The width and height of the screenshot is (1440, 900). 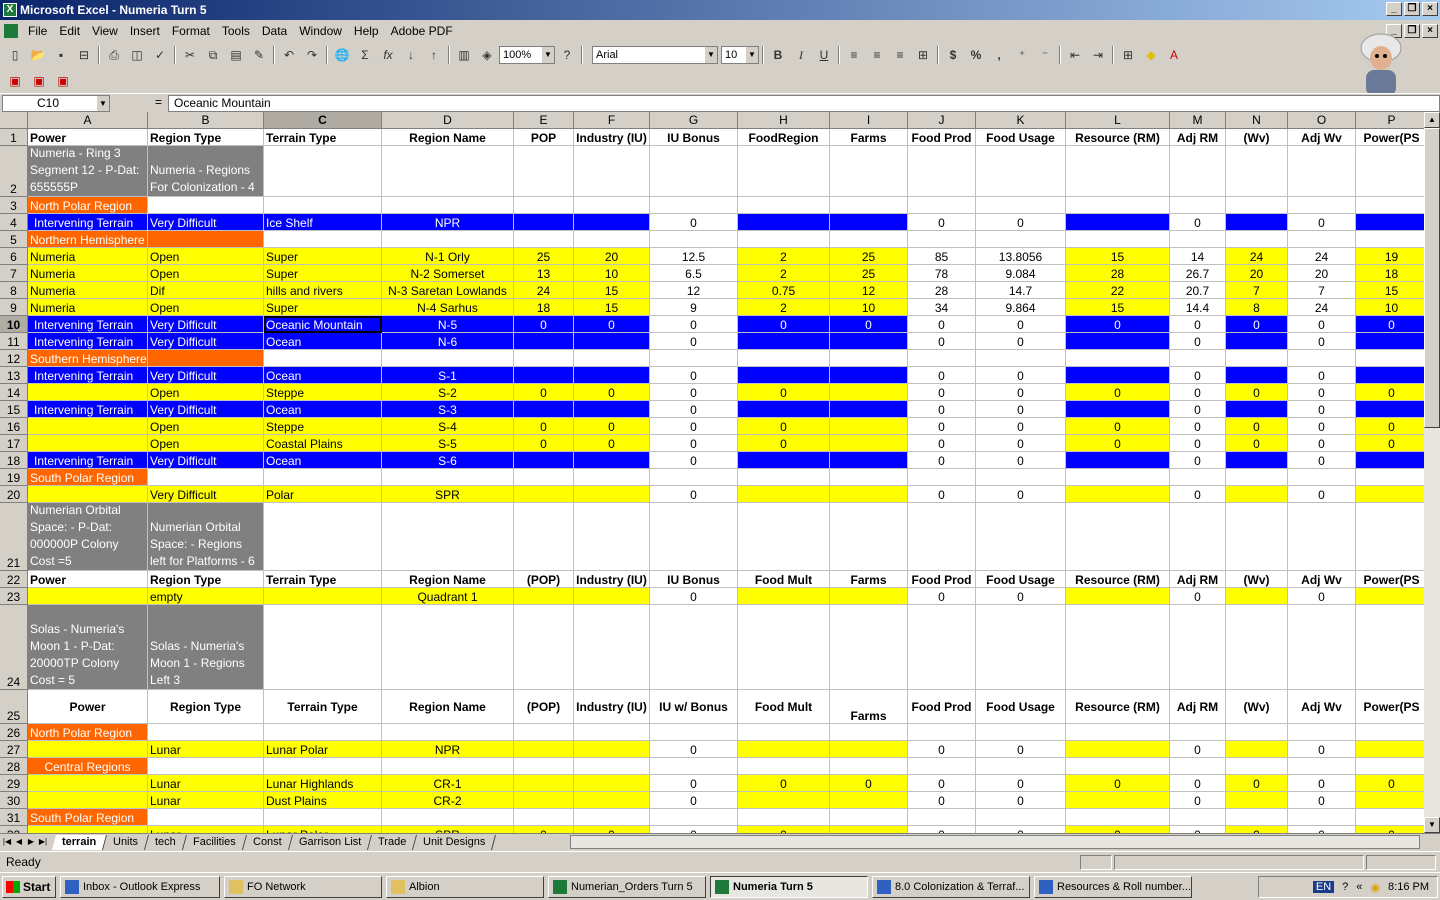 I want to click on cell-c30: Dust Plains, so click(x=323, y=800).